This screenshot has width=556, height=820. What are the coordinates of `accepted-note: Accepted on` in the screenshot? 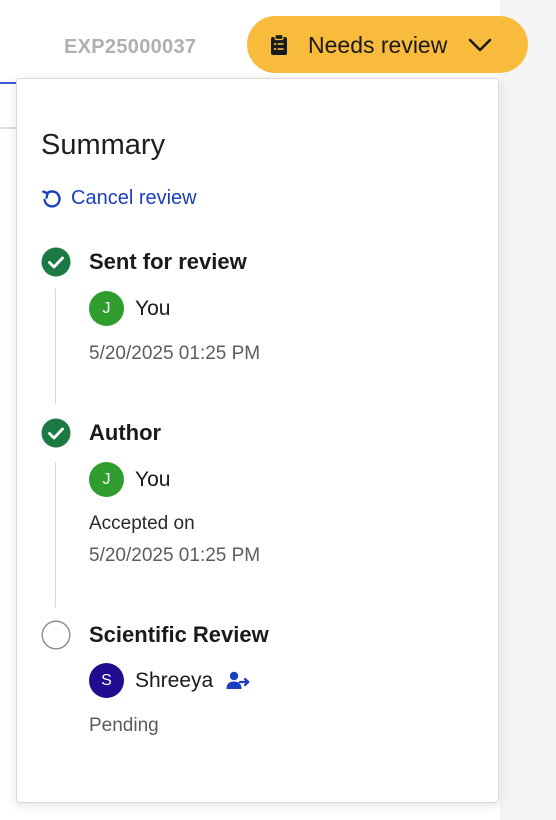 It's located at (142, 523).